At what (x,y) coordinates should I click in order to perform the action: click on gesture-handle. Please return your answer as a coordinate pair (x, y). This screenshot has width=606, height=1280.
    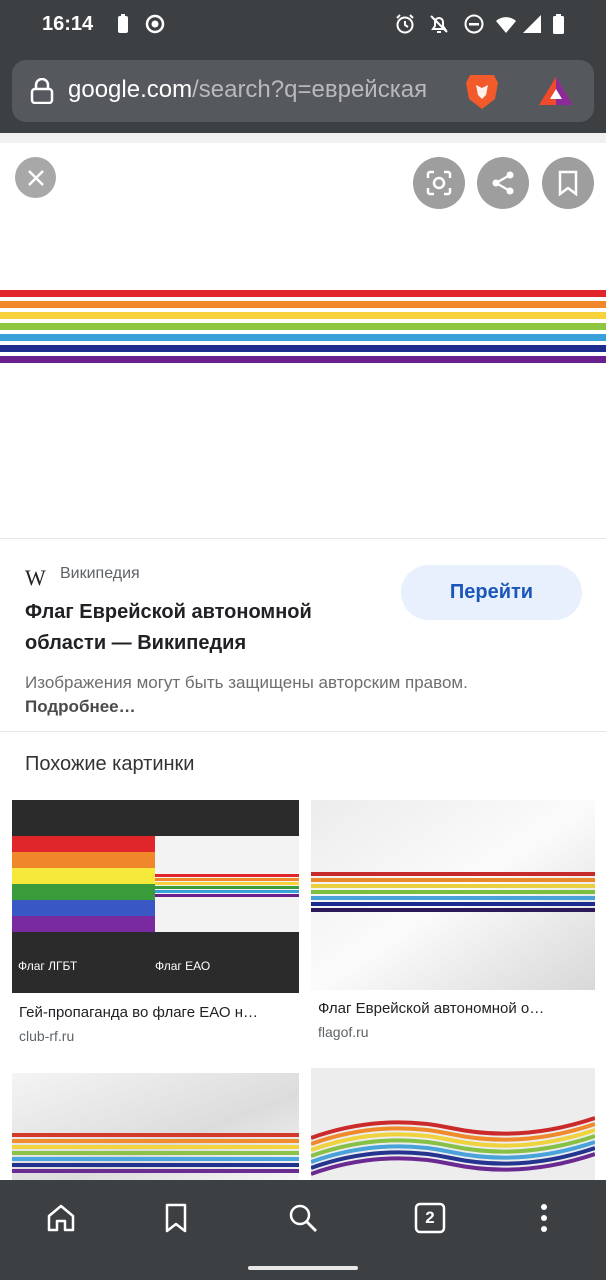
    Looking at the image, I should click on (303, 1268).